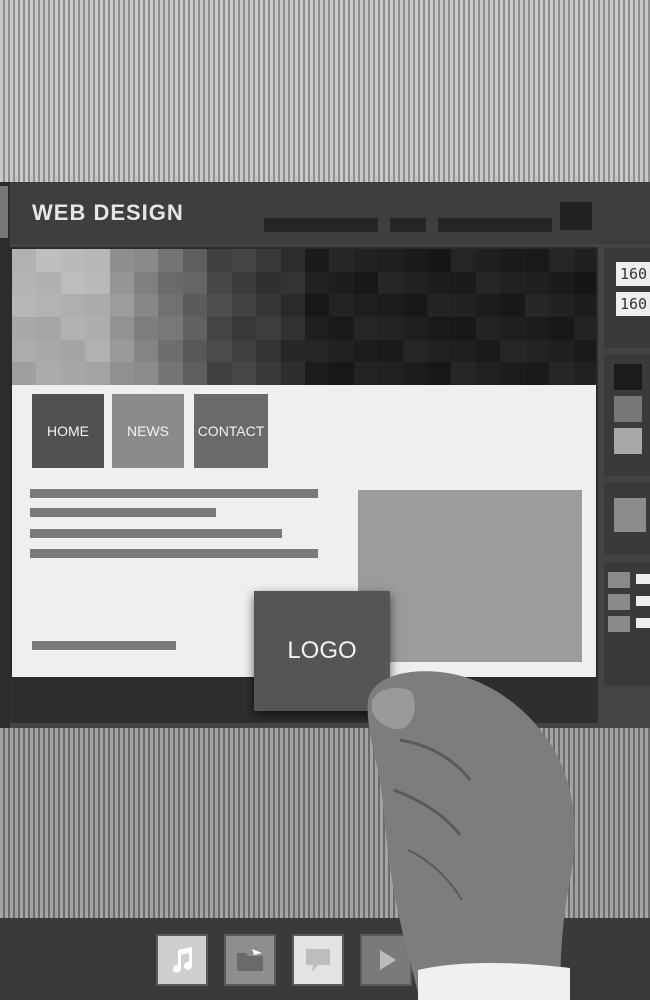  Describe the element at coordinates (470, 576) in the screenshot. I see `image-placeholder` at that location.